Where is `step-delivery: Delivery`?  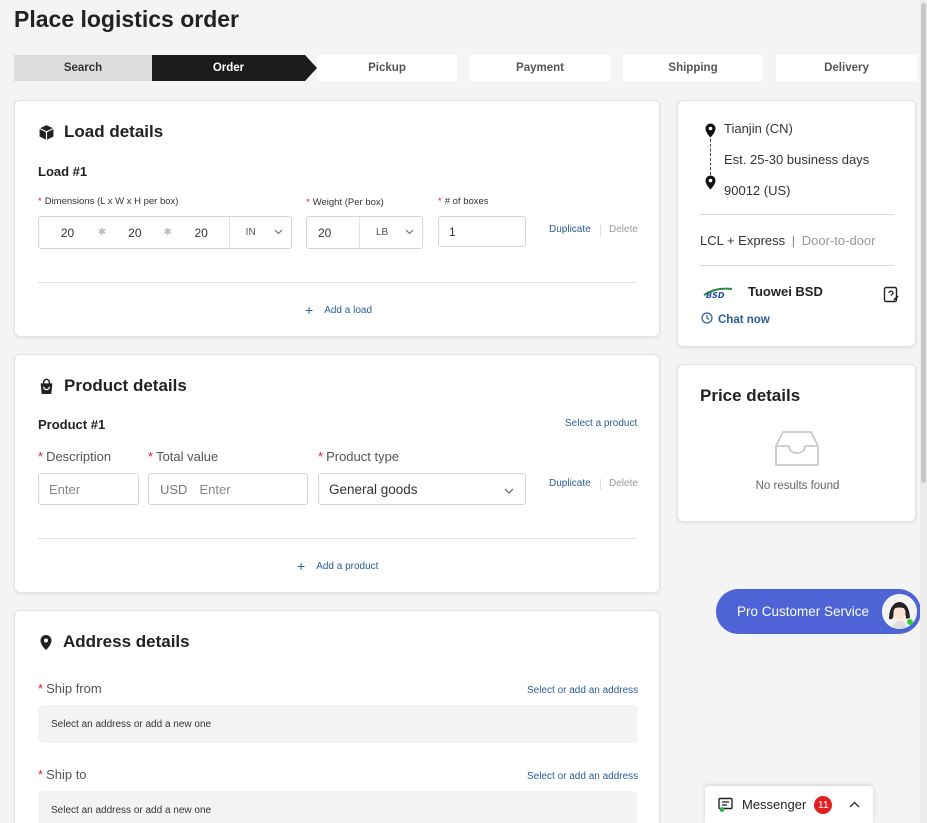 step-delivery: Delivery is located at coordinates (846, 68).